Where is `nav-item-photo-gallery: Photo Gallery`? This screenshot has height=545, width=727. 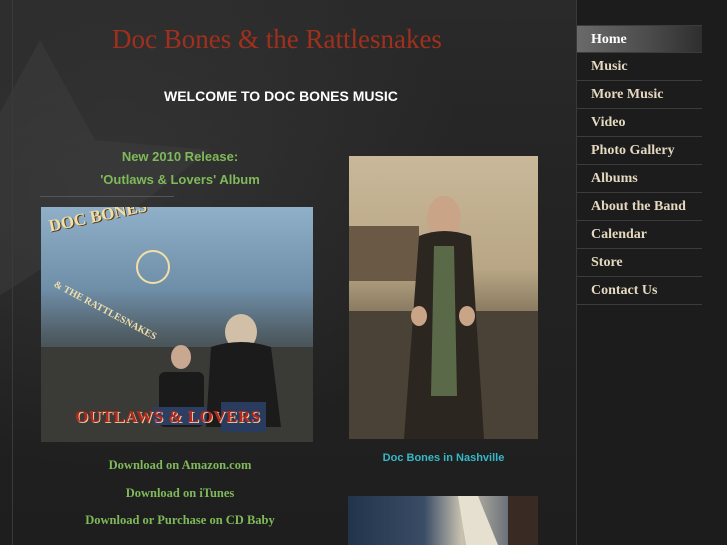
nav-item-photo-gallery: Photo Gallery is located at coordinates (639, 151).